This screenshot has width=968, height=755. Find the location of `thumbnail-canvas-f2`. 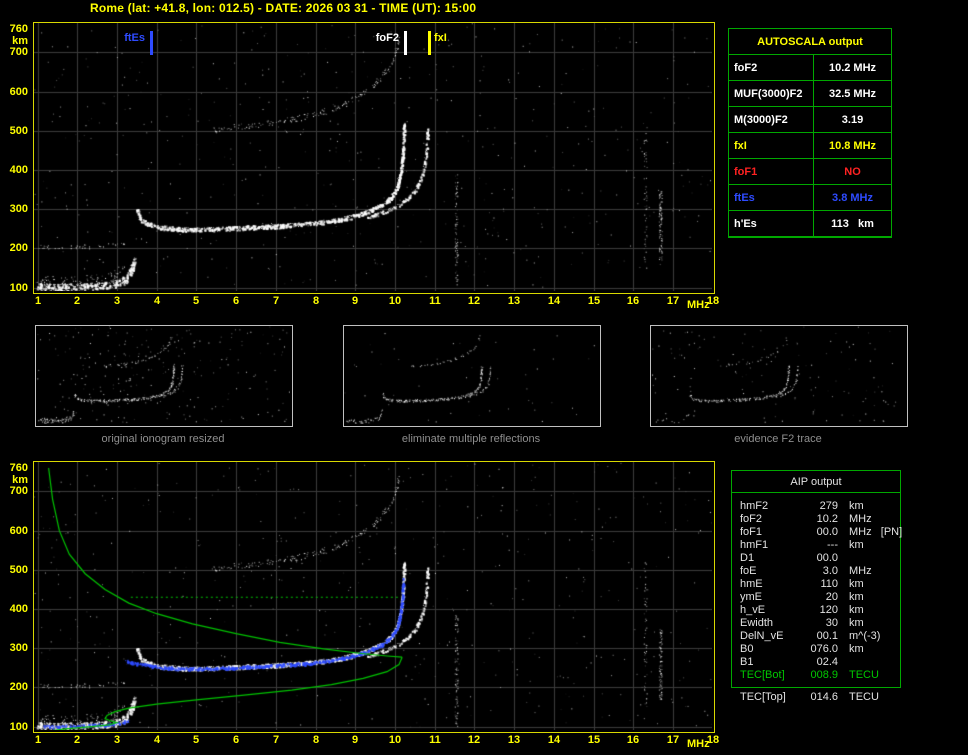

thumbnail-canvas-f2 is located at coordinates (778, 375).